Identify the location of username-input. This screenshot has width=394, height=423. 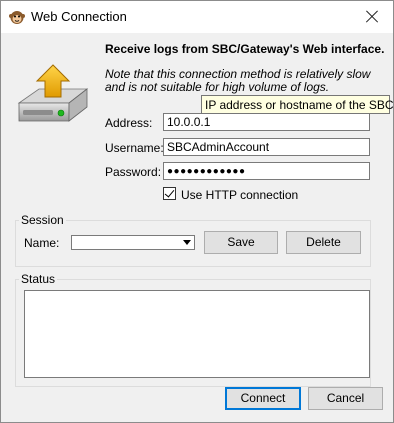
(266, 147).